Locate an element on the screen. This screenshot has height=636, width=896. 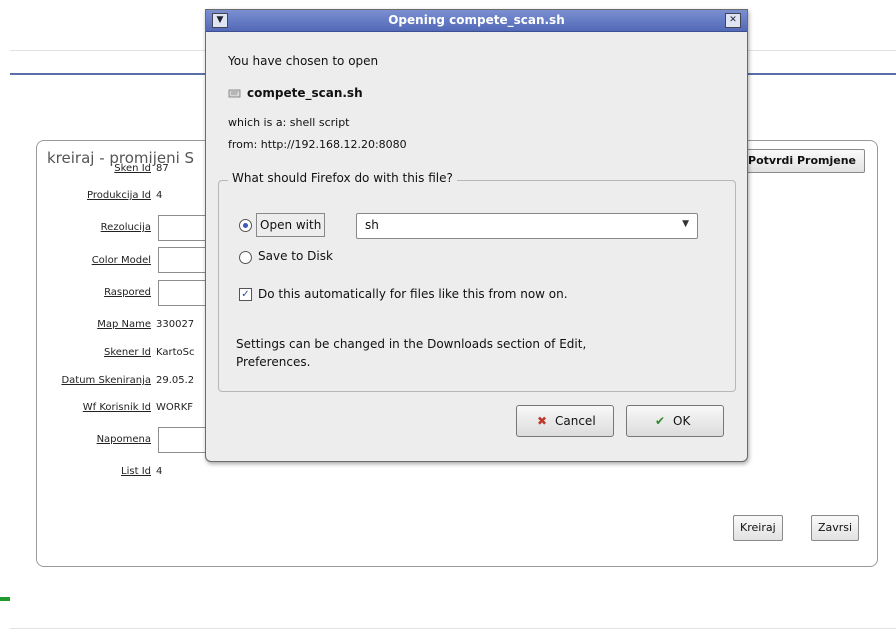
field-label-sken-id: Sken Id is located at coordinates (132, 168).